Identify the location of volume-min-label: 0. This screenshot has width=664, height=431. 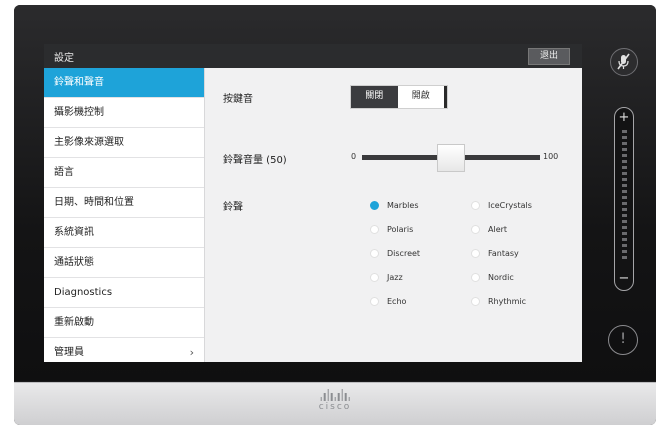
(354, 156).